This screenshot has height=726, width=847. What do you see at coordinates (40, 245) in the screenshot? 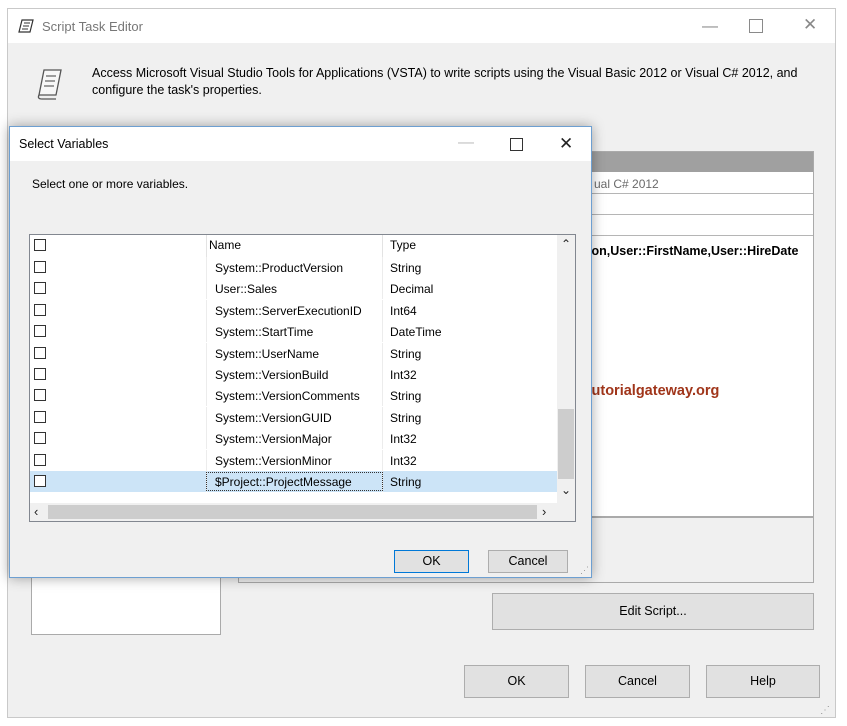
I see `select-all-checkbox` at bounding box center [40, 245].